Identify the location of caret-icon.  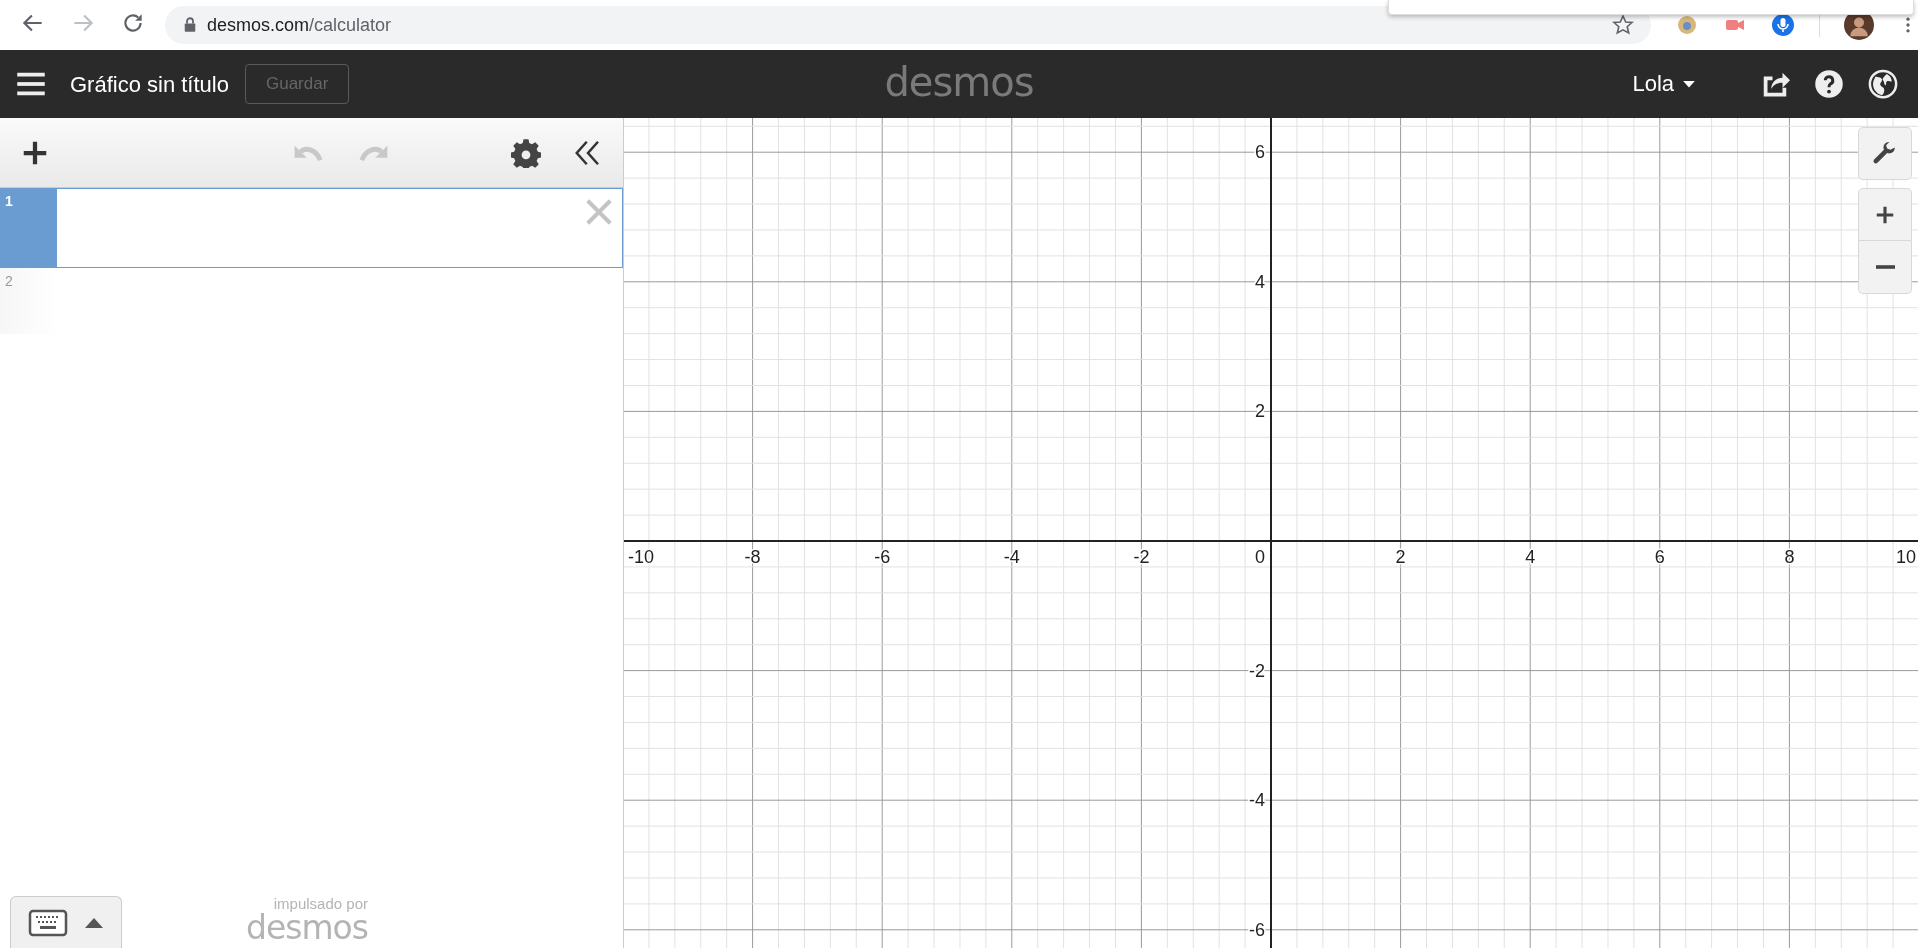
(94, 922).